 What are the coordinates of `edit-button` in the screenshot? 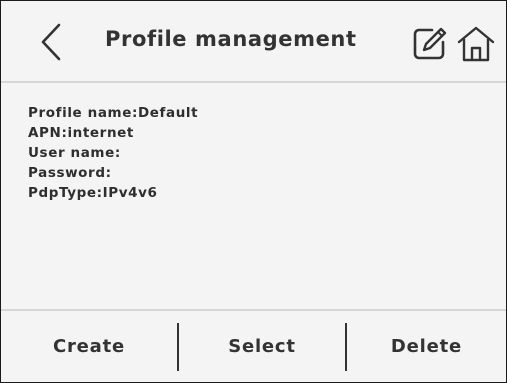 It's located at (429, 44).